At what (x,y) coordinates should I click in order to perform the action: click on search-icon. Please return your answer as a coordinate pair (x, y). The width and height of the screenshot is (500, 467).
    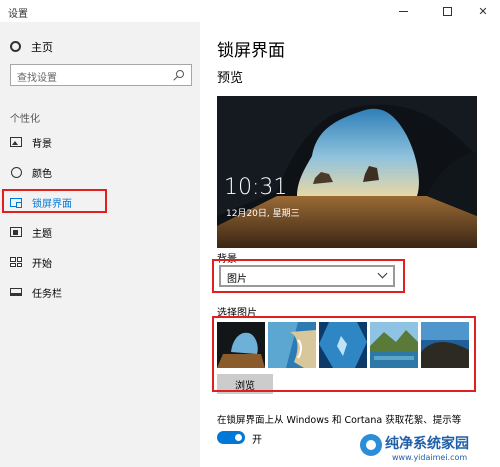
    Looking at the image, I should click on (180, 74).